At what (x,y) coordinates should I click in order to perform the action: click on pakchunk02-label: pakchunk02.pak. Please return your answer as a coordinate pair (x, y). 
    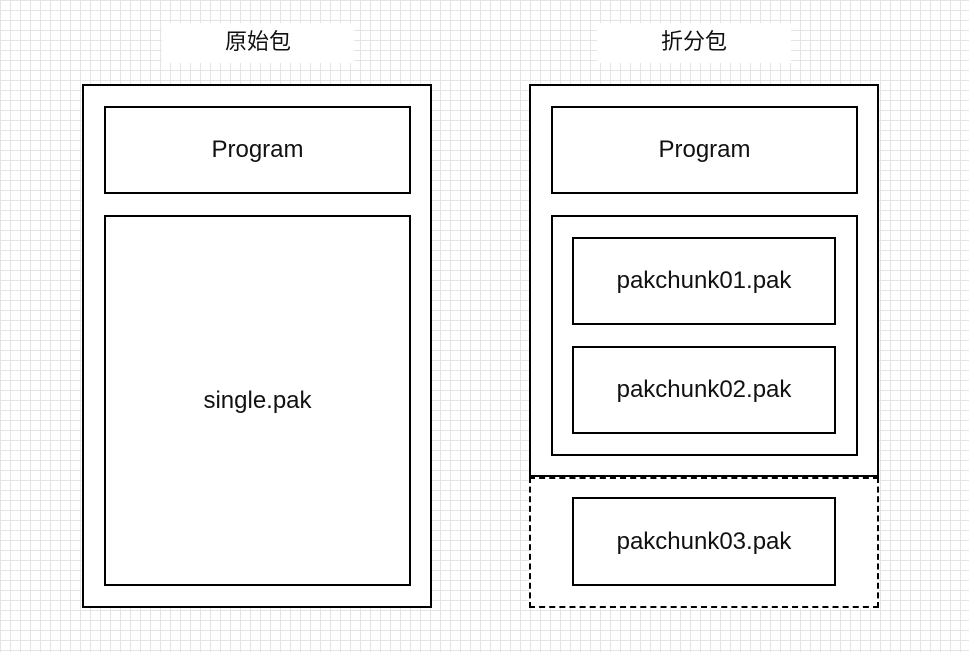
    Looking at the image, I should click on (704, 389).